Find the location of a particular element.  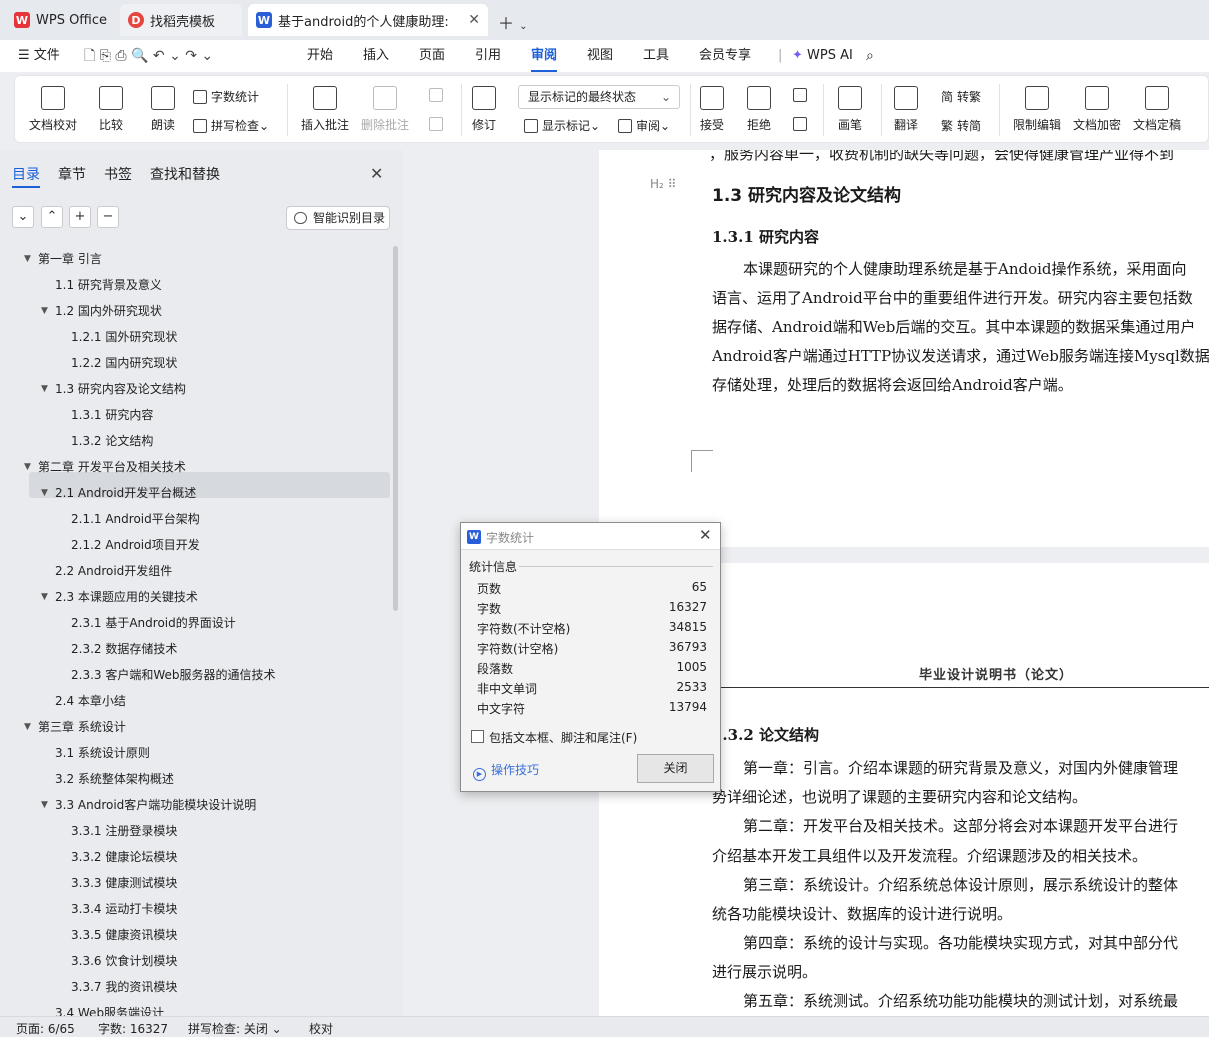

menu-view: 视图 is located at coordinates (600, 56).